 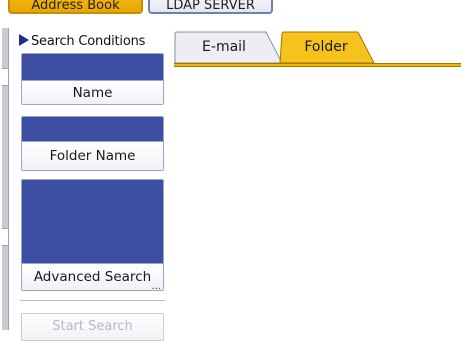 I want to click on folder-name-value-area, so click(x=92, y=129).